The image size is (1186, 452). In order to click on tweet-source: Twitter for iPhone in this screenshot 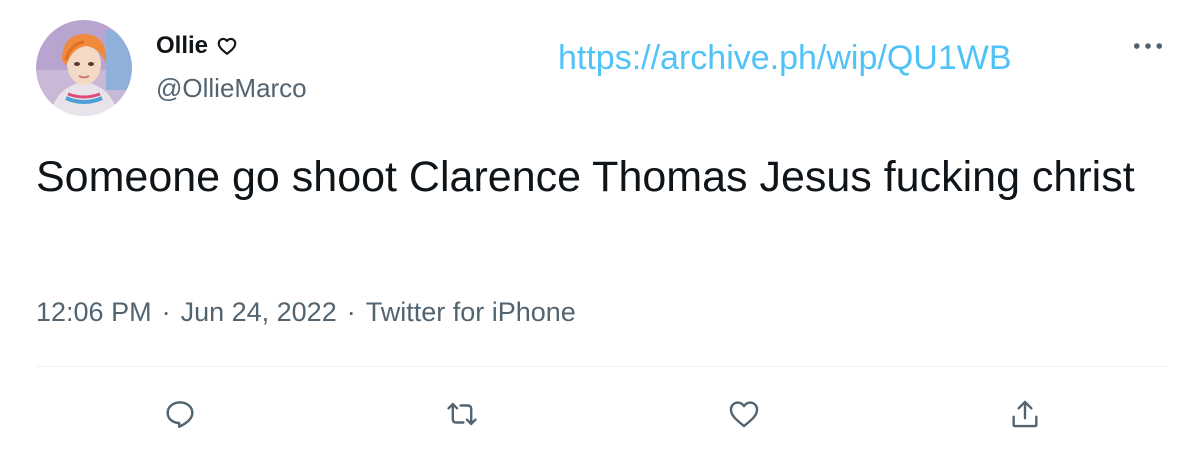, I will do `click(471, 312)`.